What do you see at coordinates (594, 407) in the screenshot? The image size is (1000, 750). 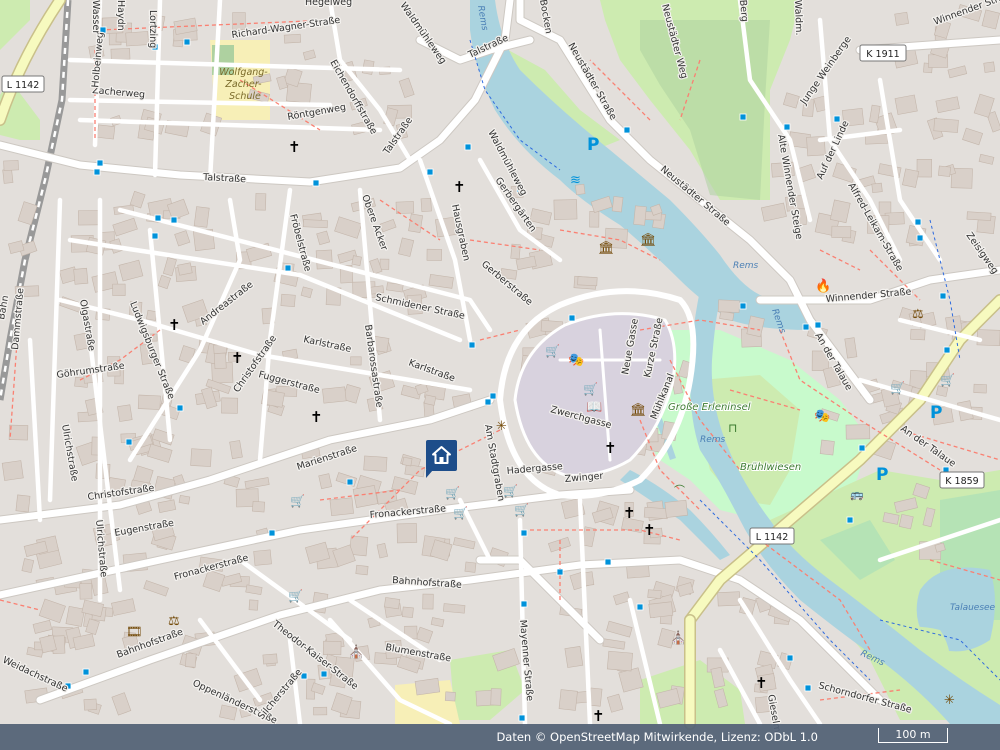 I see `book-icon: 📖` at bounding box center [594, 407].